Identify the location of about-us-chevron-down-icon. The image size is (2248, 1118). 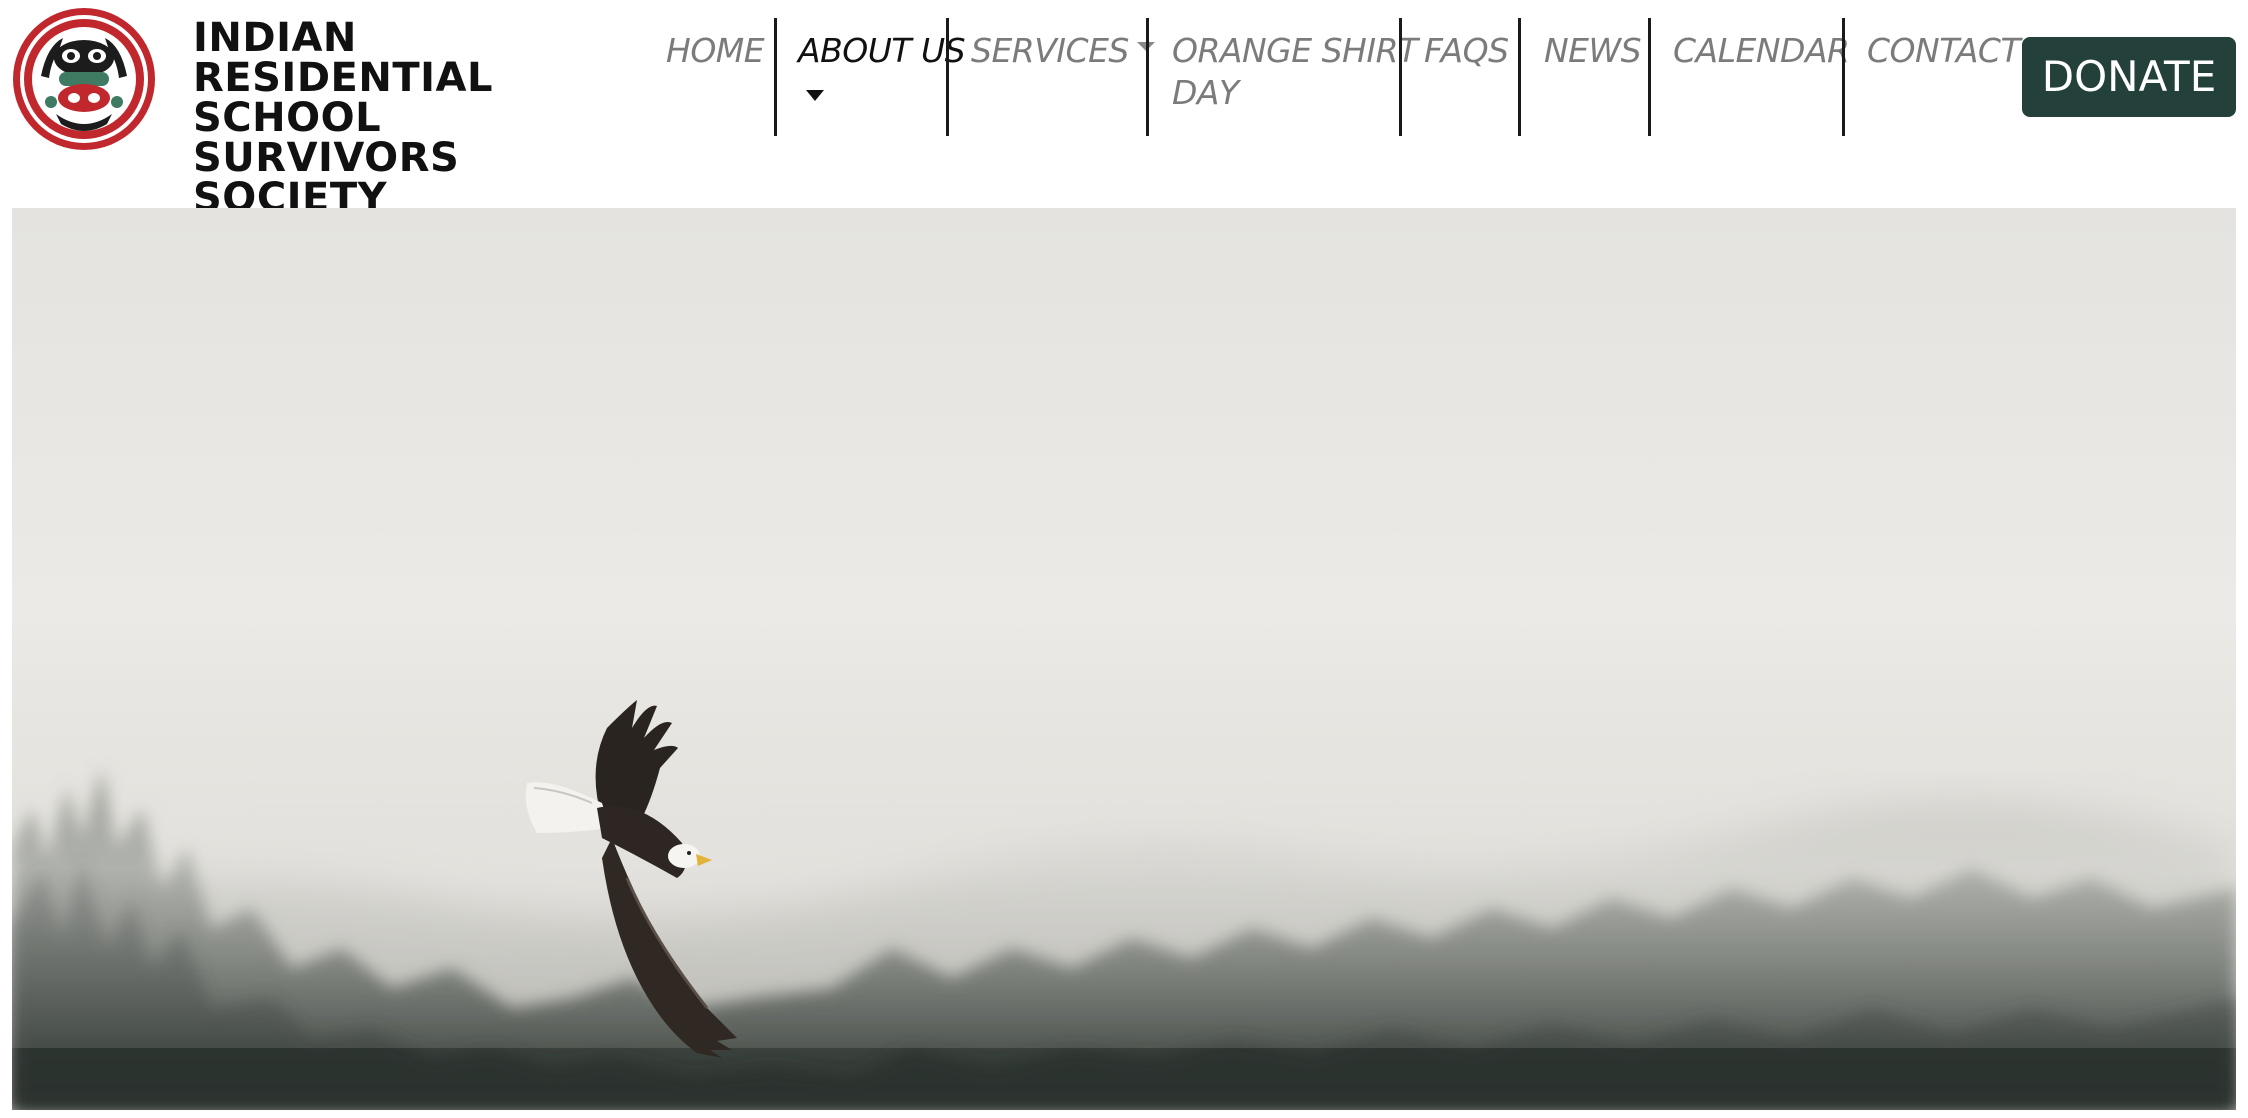
(815, 95).